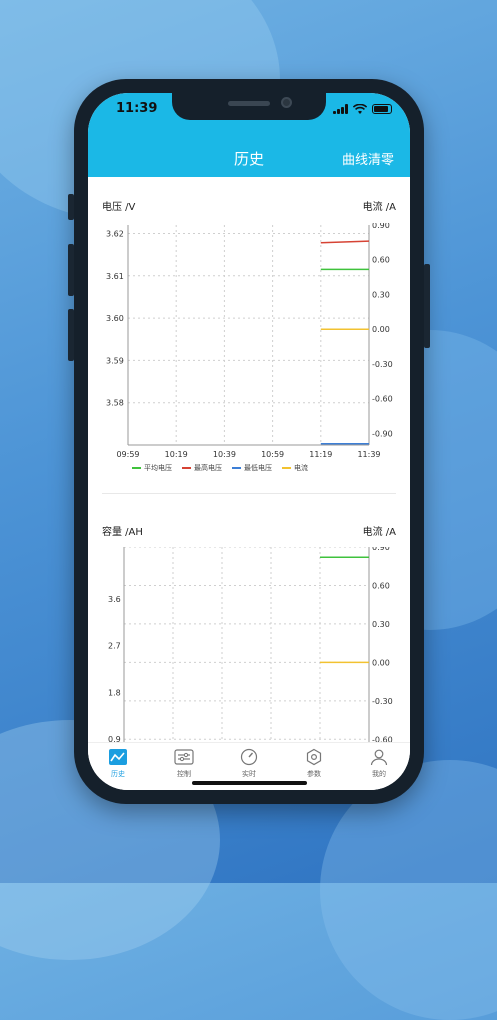  I want to click on section-divider, so click(249, 493).